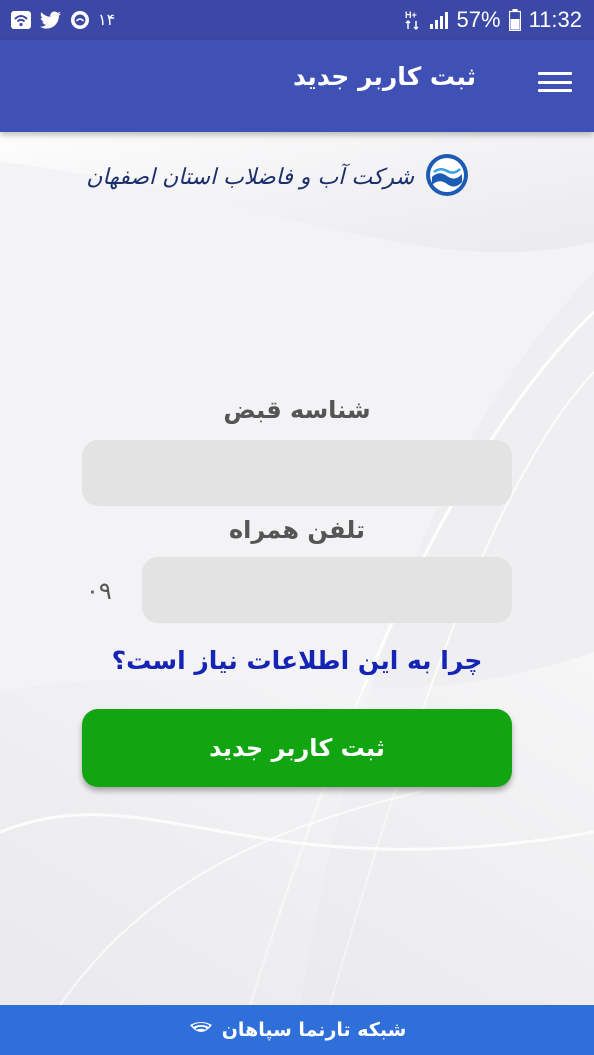 The image size is (594, 1055). I want to click on footer: شبکه تارنما سپاهان, so click(297, 1030).